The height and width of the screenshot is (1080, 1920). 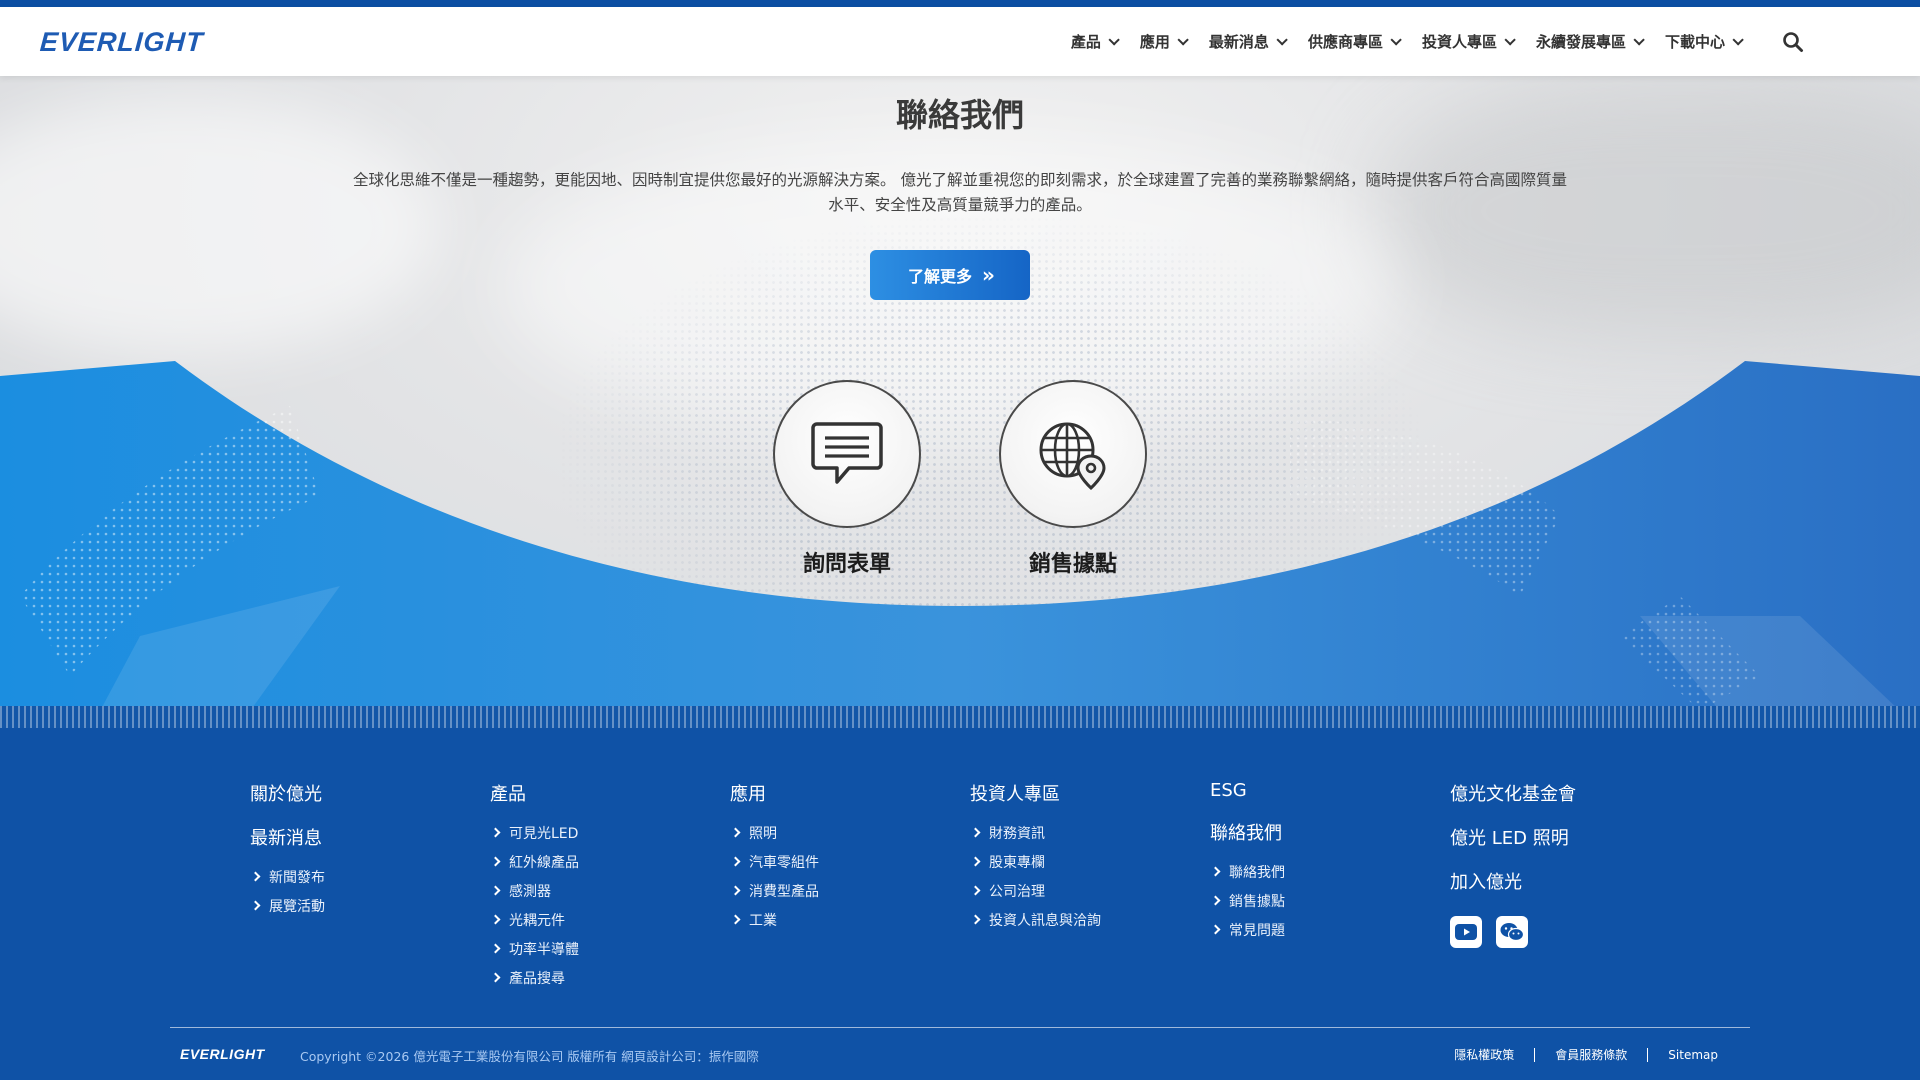 I want to click on footer-heading-contact: 聯絡我們, so click(x=1247, y=832).